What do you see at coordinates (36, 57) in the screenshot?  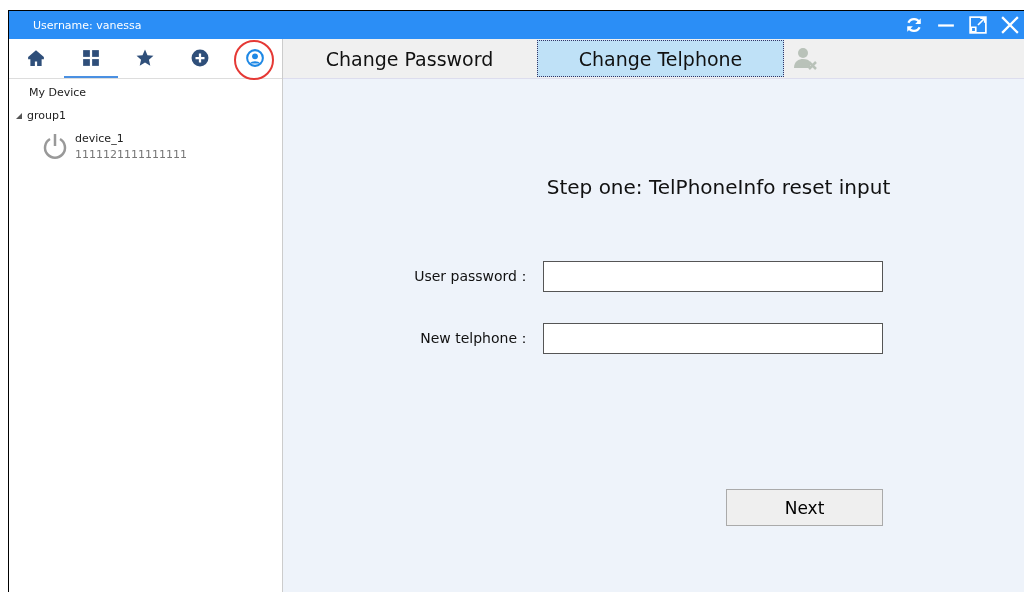 I see `home-icon` at bounding box center [36, 57].